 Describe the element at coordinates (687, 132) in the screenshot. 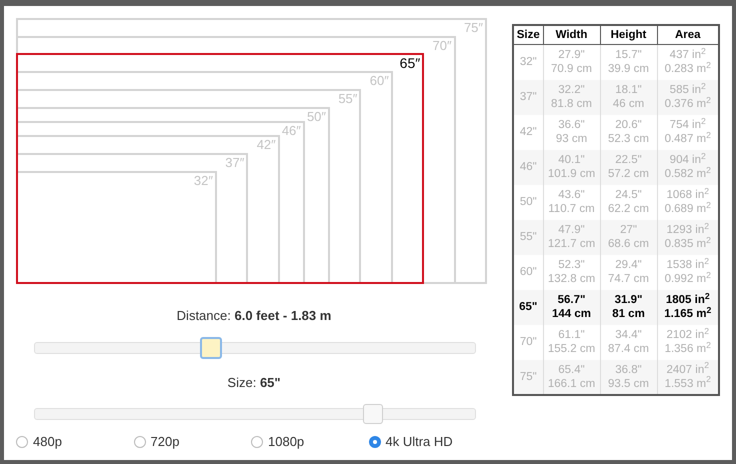

I see `table-cell: 754 in$^{2}$ 0.487 m$^{2}$` at that location.